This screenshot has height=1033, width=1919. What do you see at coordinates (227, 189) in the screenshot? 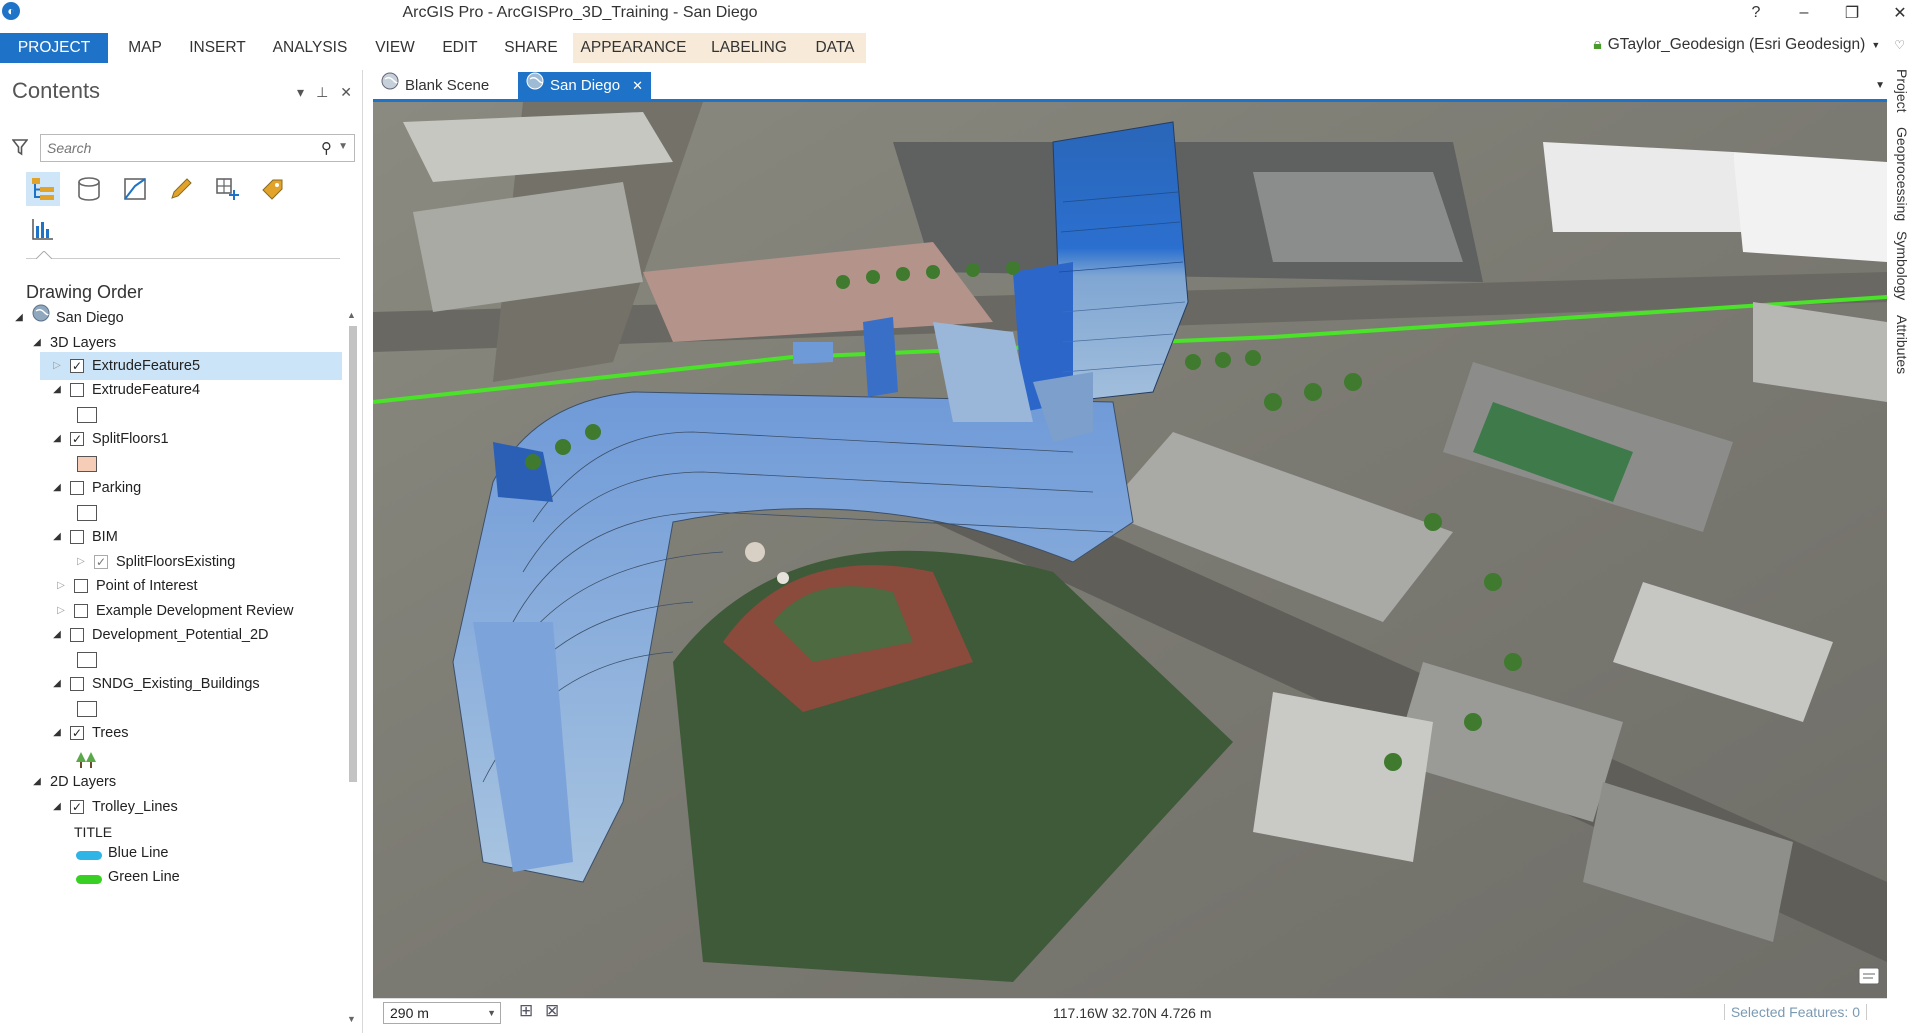
I see `snapping-view-icon` at bounding box center [227, 189].